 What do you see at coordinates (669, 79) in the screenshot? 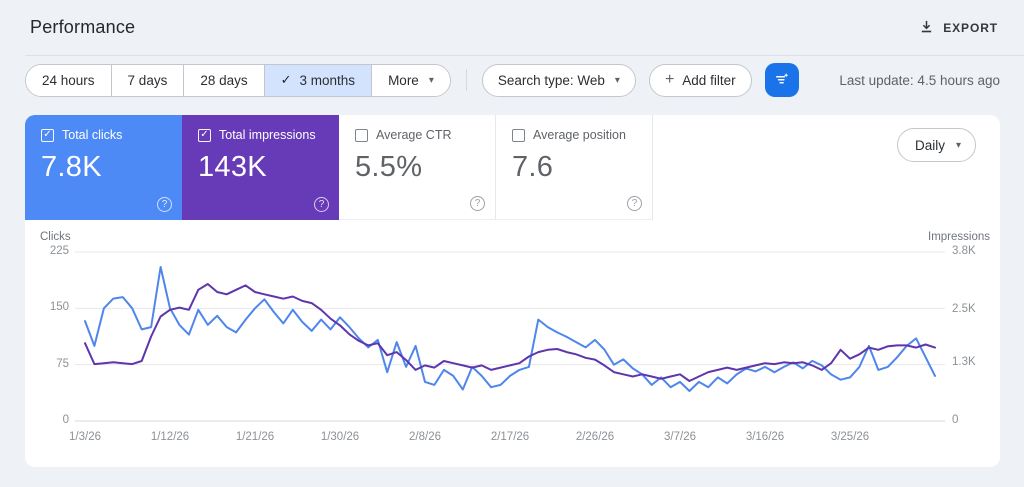
I see `plus-icon: +` at bounding box center [669, 79].